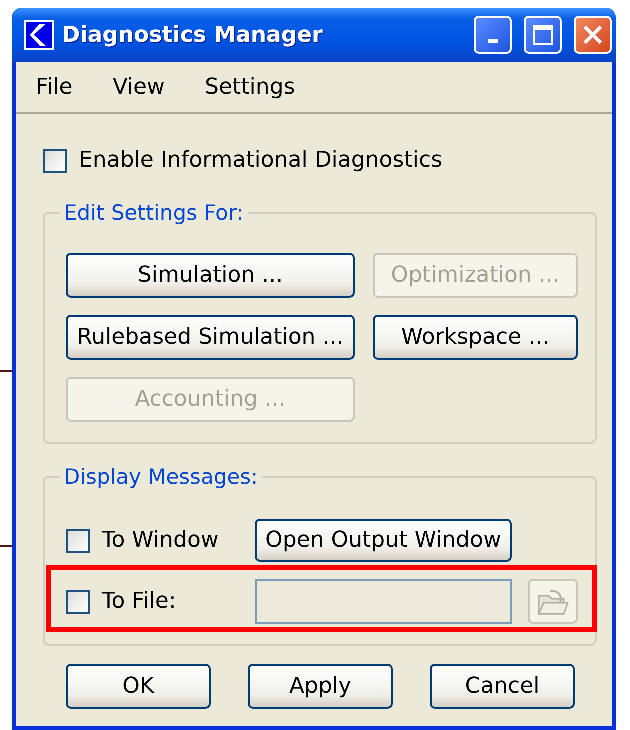 The height and width of the screenshot is (730, 630). What do you see at coordinates (261, 160) in the screenshot?
I see `checkbox-label: Enable Informational Diagnostics` at bounding box center [261, 160].